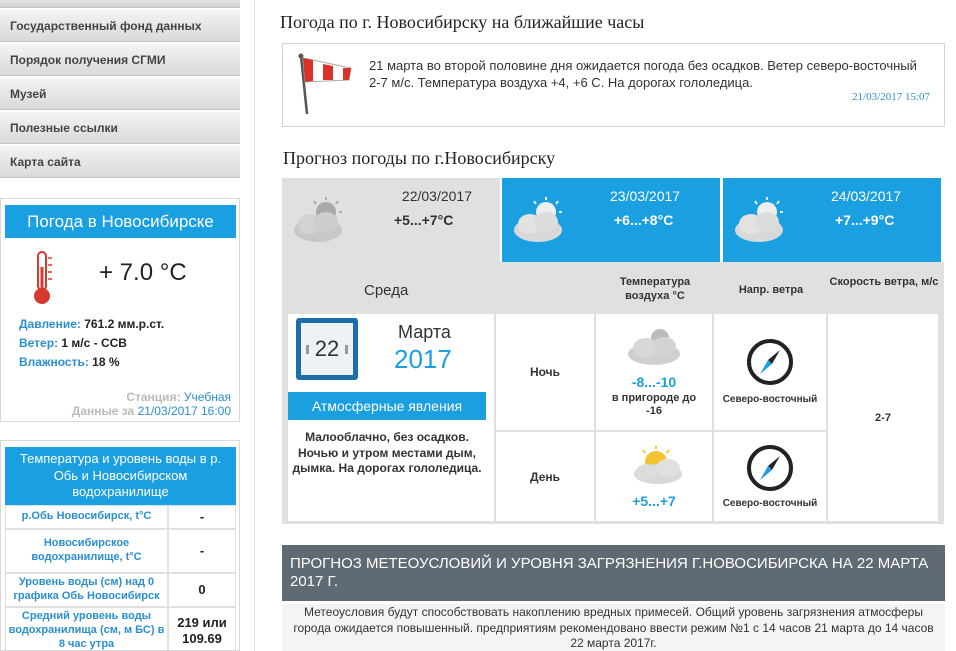  I want to click on water-row-value: 0, so click(202, 590).